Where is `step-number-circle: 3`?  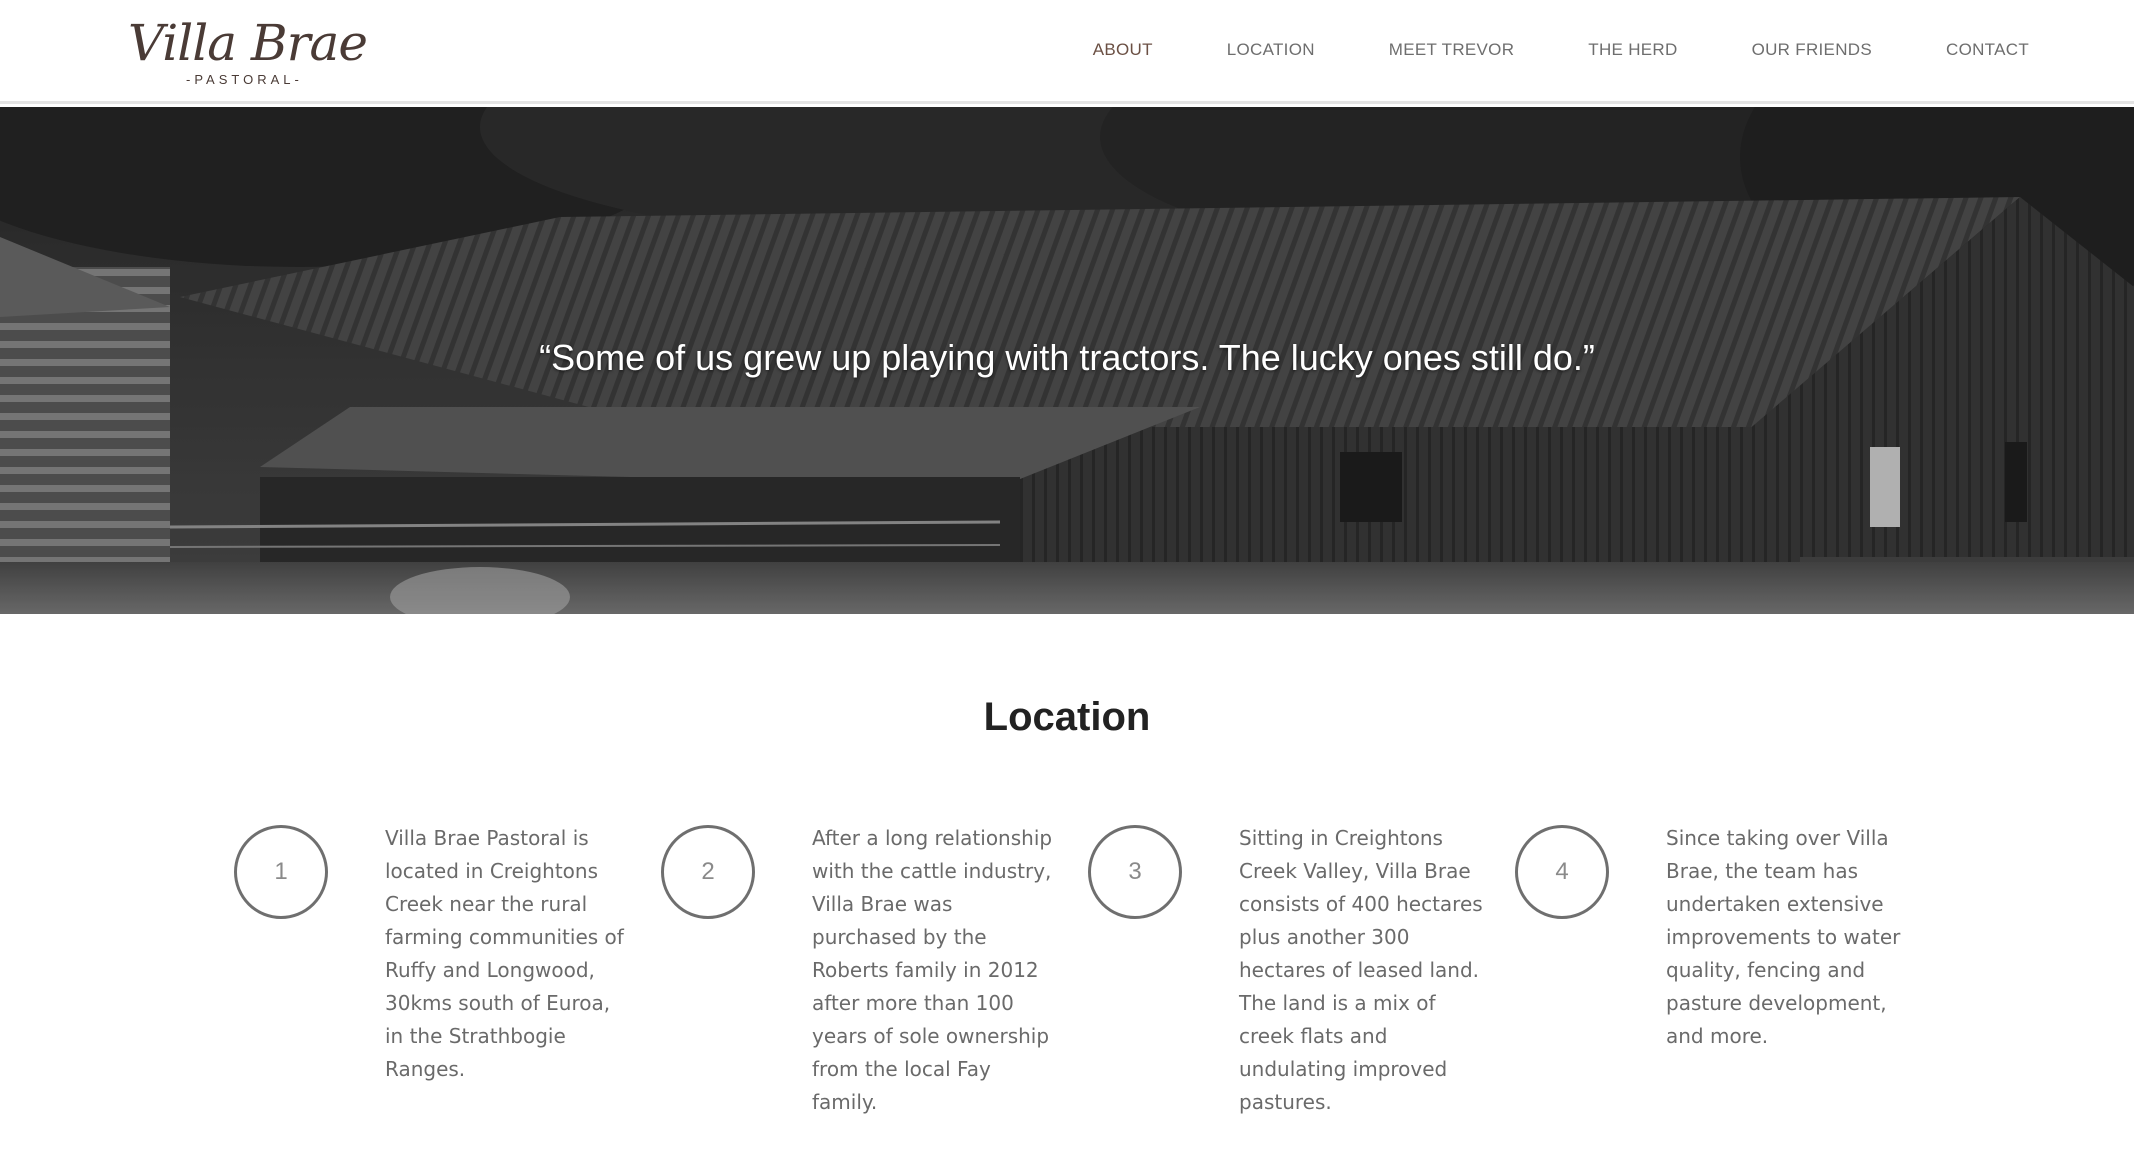 step-number-circle: 3 is located at coordinates (1135, 872).